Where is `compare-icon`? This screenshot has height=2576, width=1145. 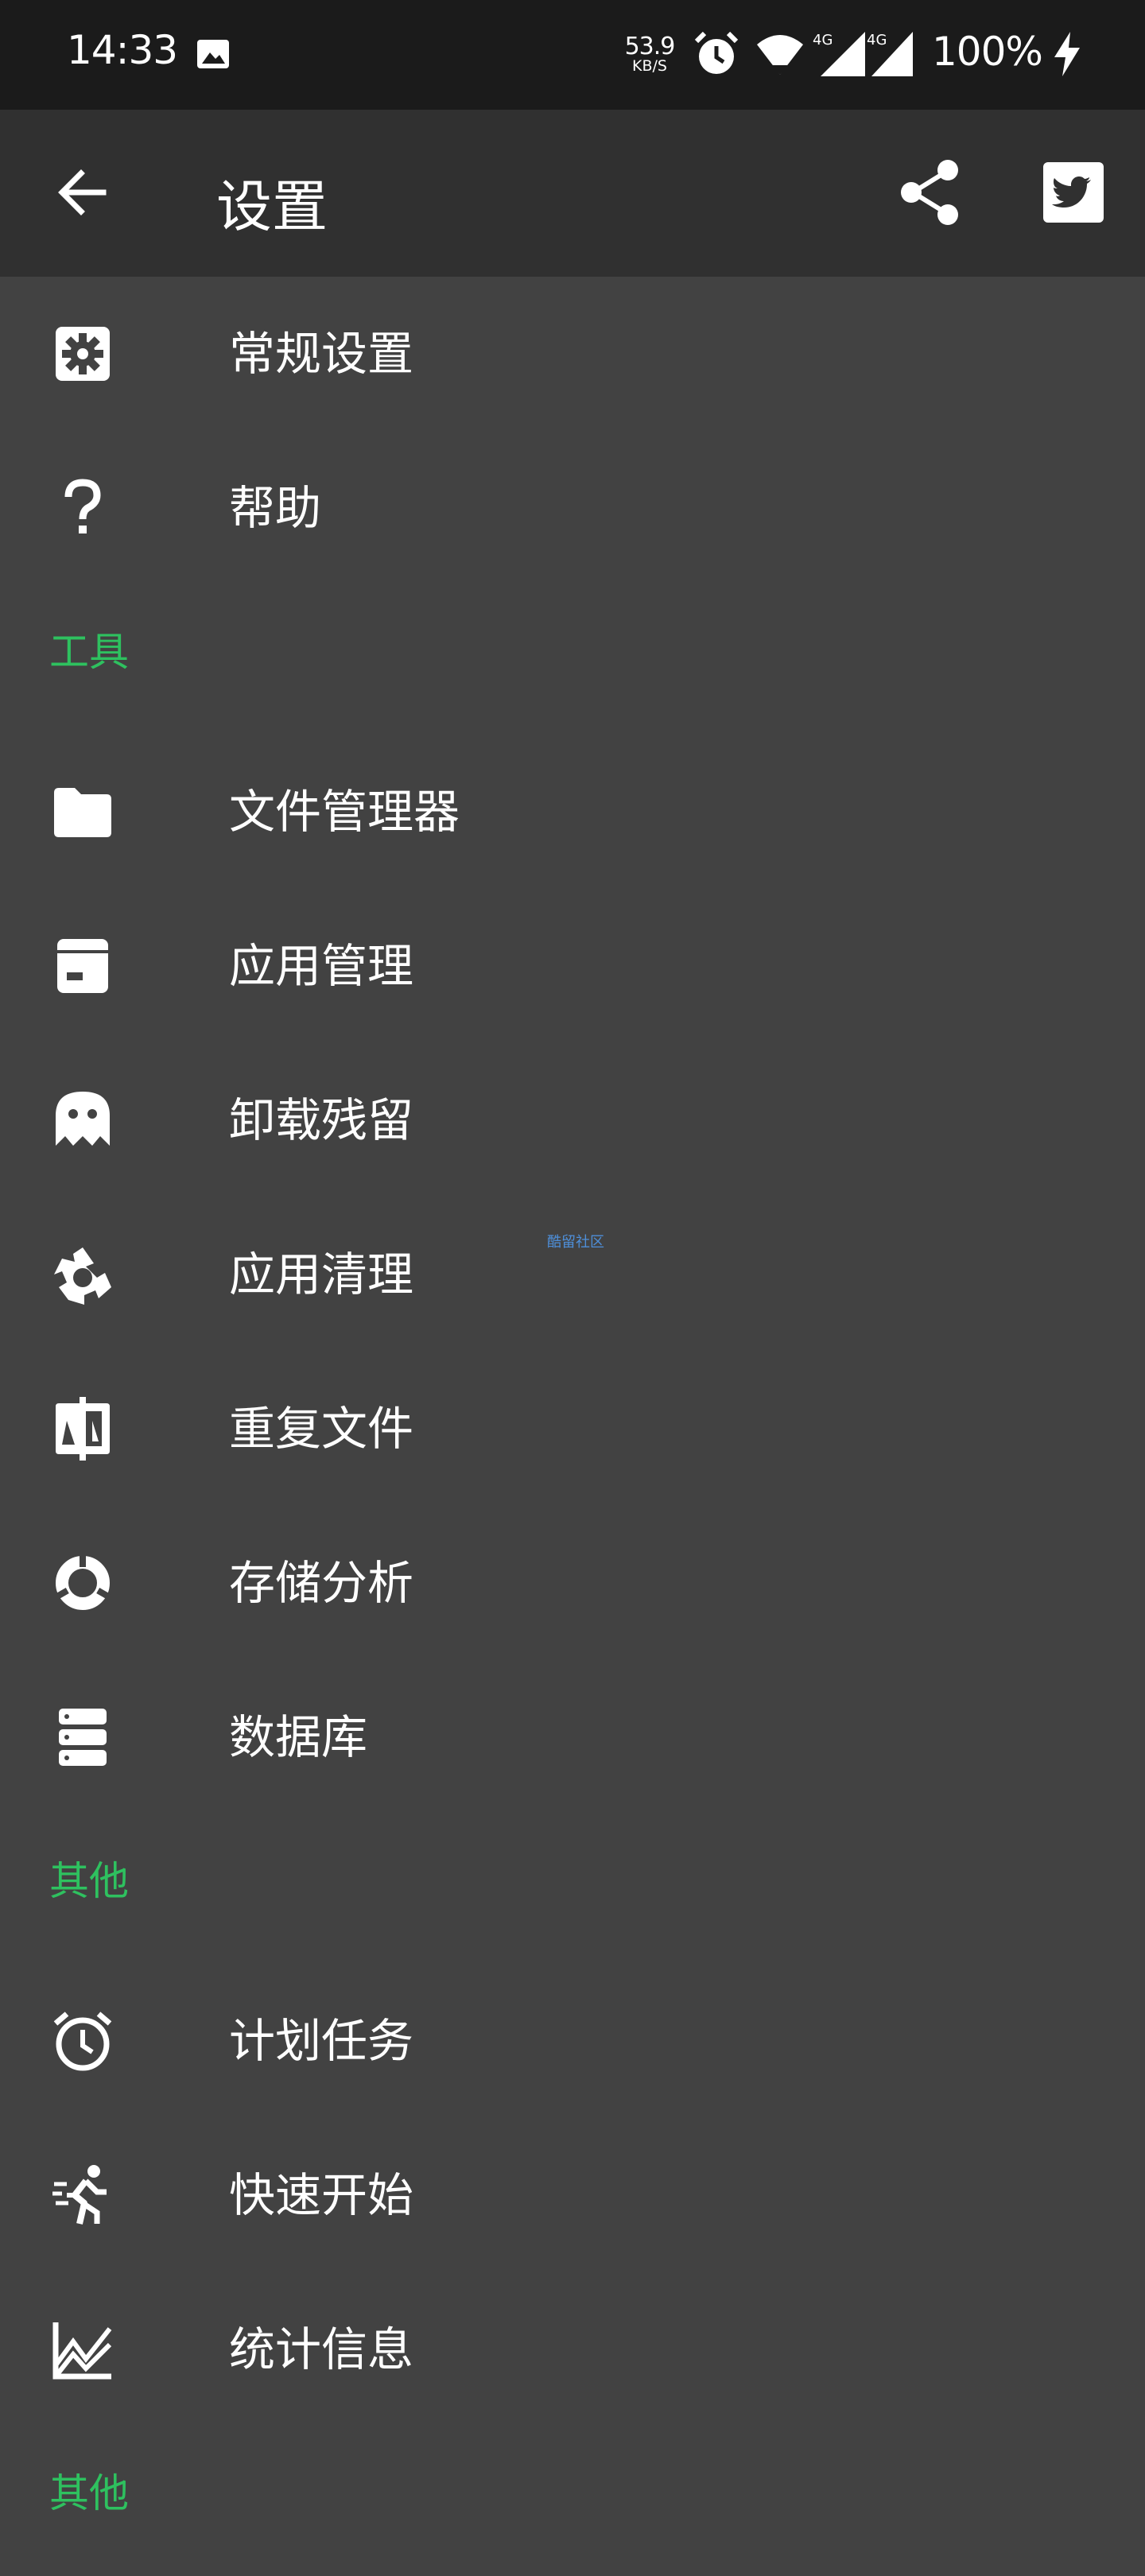
compare-icon is located at coordinates (82, 1429).